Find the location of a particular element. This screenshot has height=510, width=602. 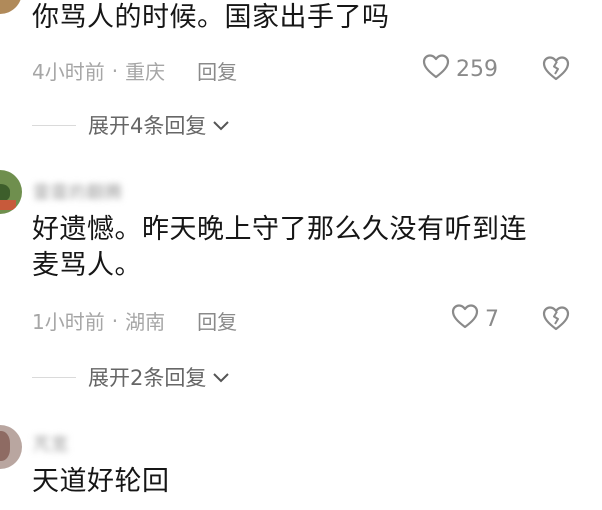

expand-replies-label: 展开2条回复 is located at coordinates (147, 378).